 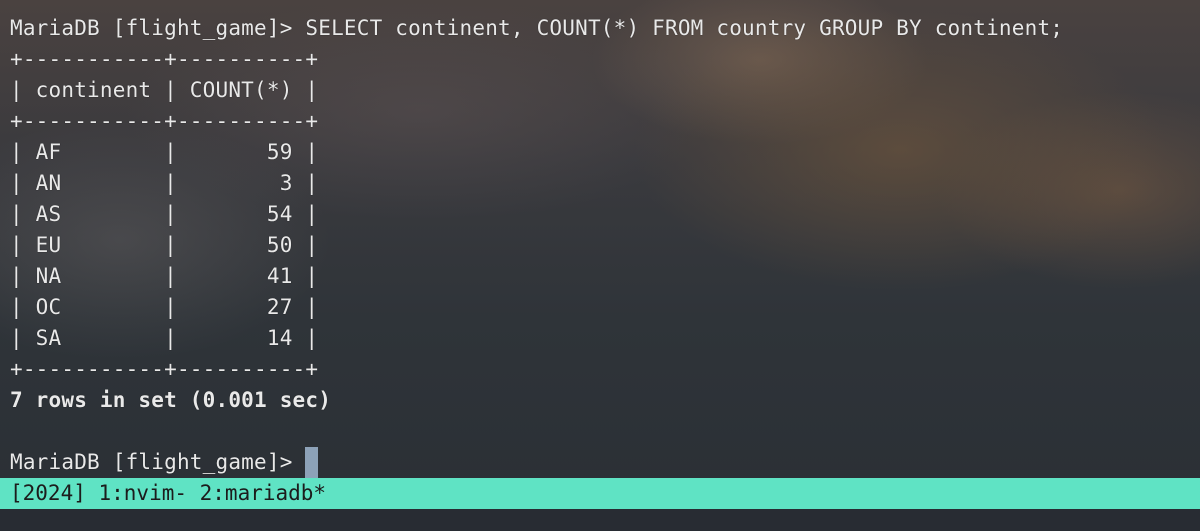 I want to click on table-row: | AN | 3 |, so click(x=164, y=183).